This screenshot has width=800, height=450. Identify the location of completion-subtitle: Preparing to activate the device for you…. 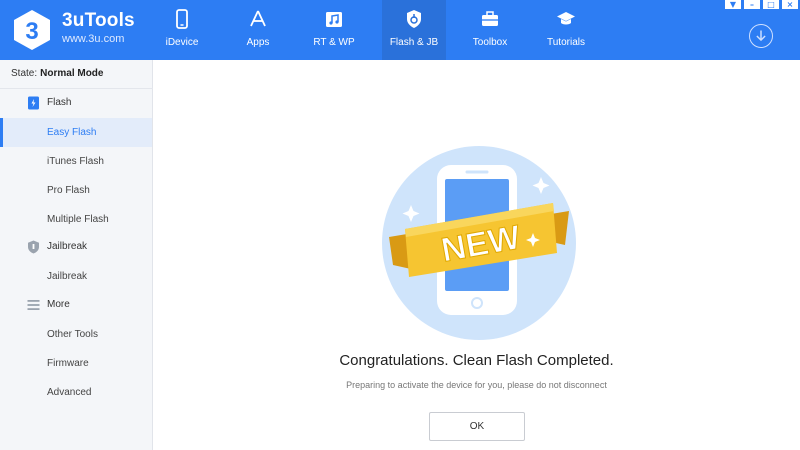
(476, 385).